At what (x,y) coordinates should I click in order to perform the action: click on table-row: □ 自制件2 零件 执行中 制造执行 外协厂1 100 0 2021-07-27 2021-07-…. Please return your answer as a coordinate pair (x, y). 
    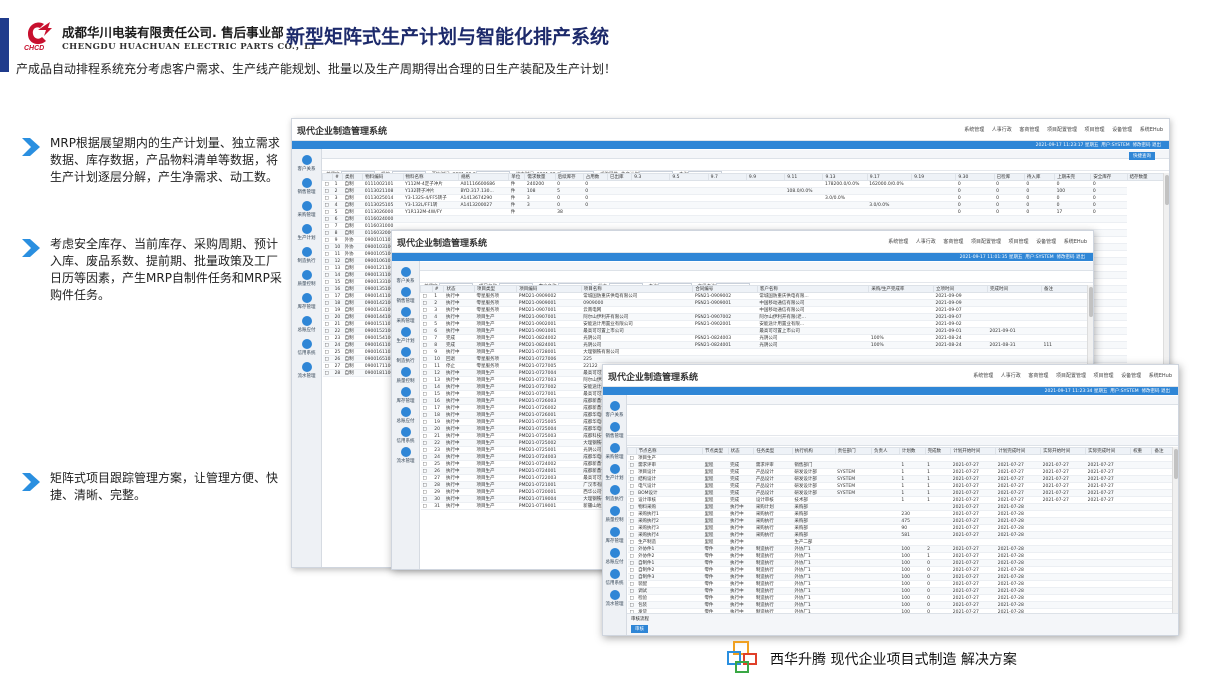
    Looking at the image, I should click on (900, 570).